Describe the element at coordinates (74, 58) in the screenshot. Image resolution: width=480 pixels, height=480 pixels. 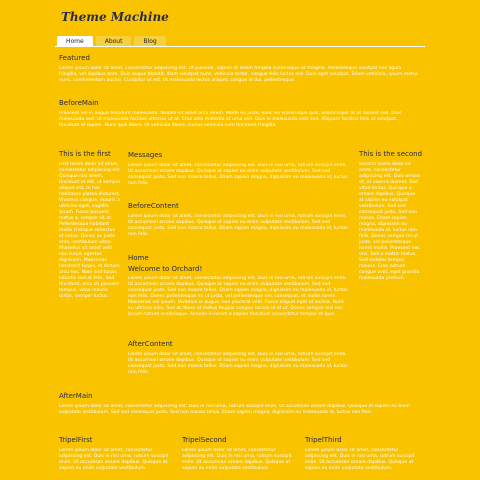
I see `featured-heading: Featured` at that location.